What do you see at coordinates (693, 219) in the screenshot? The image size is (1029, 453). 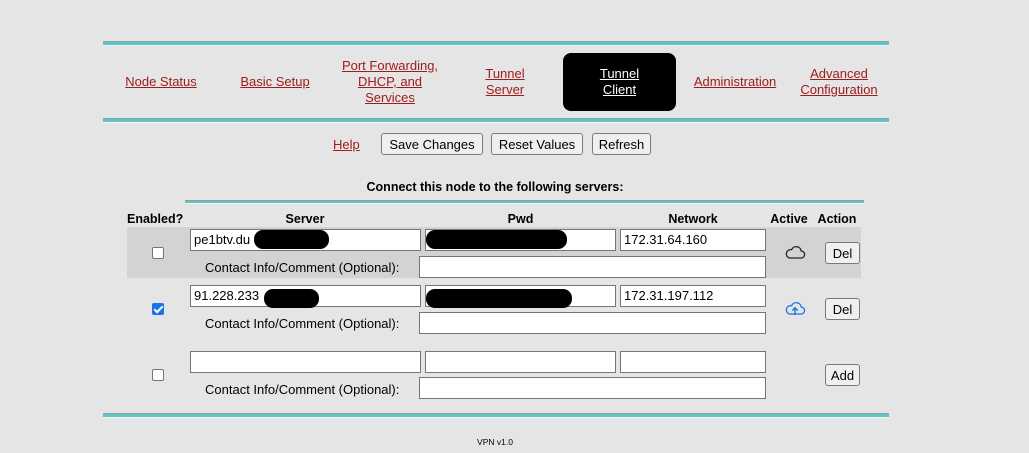 I see `column-network: Network` at bounding box center [693, 219].